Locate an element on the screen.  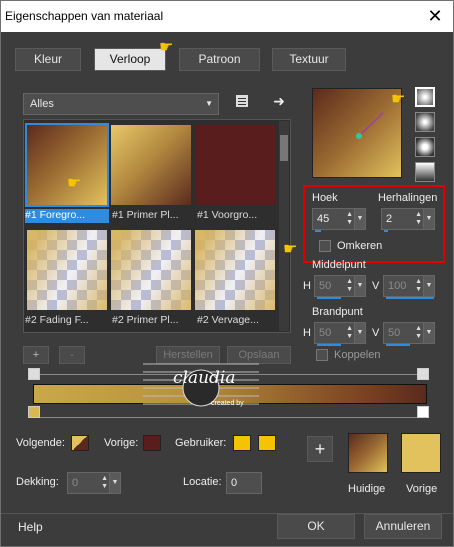
close-icon: ✕ is located at coordinates (435, 16).